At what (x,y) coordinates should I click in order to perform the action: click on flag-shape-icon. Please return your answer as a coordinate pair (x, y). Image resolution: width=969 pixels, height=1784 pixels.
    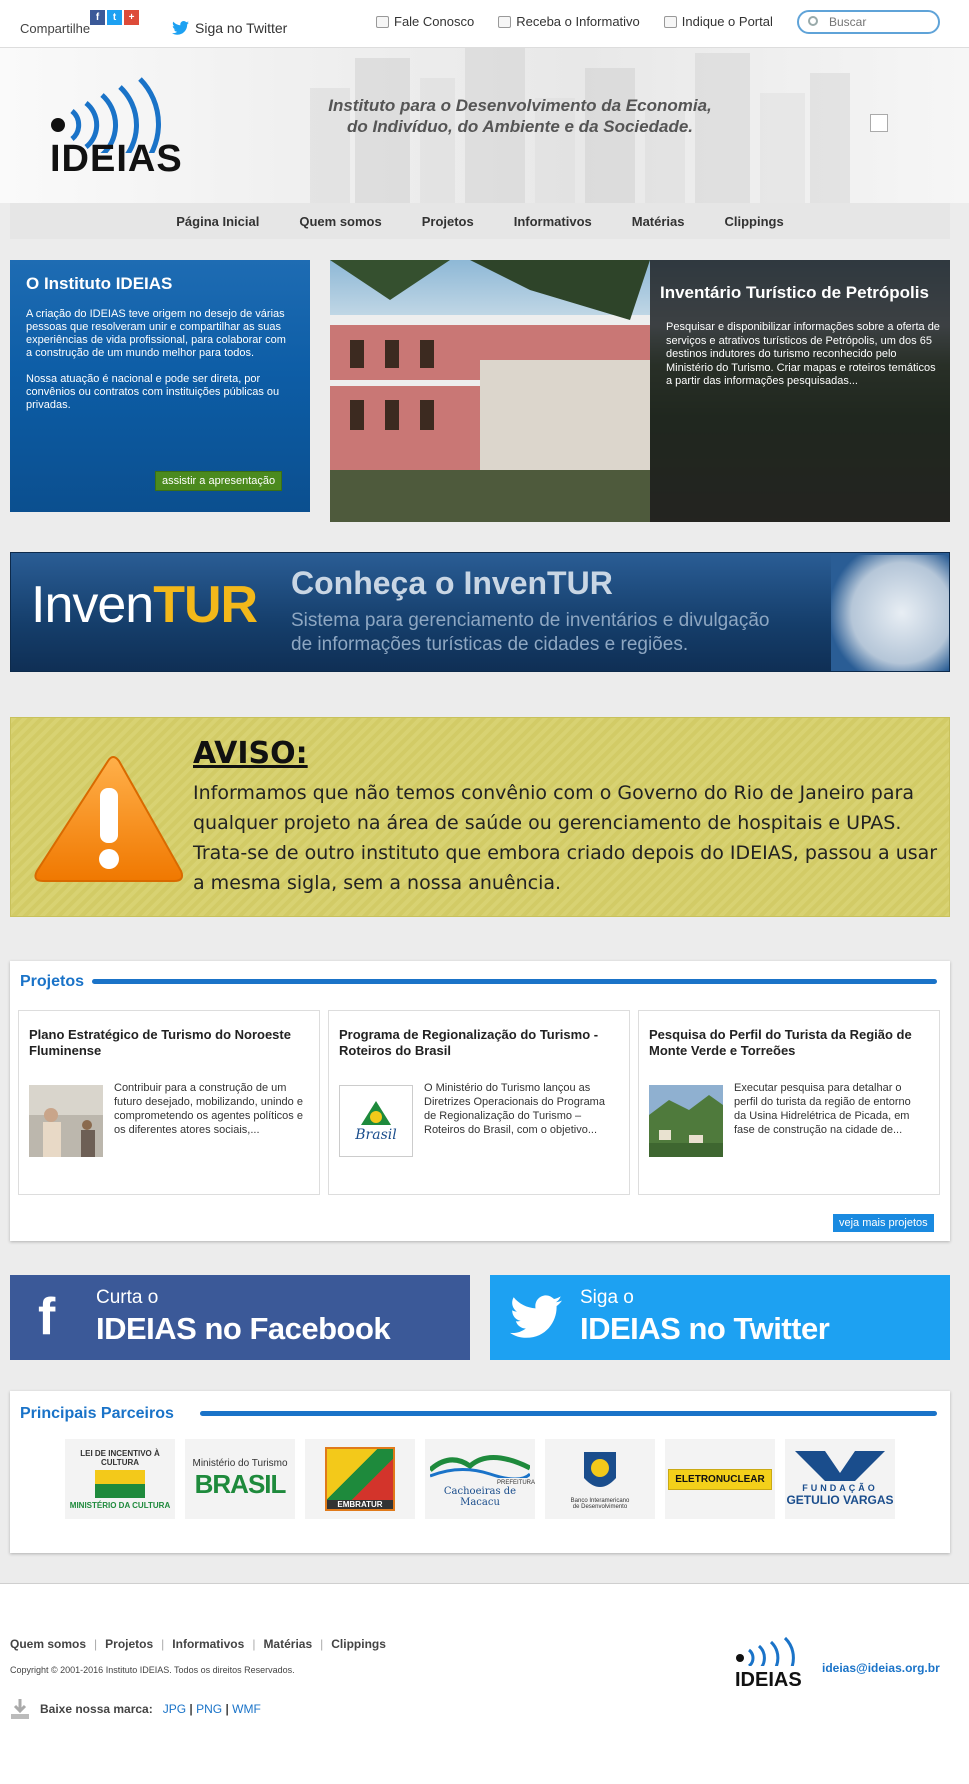
    Looking at the image, I should click on (376, 1113).